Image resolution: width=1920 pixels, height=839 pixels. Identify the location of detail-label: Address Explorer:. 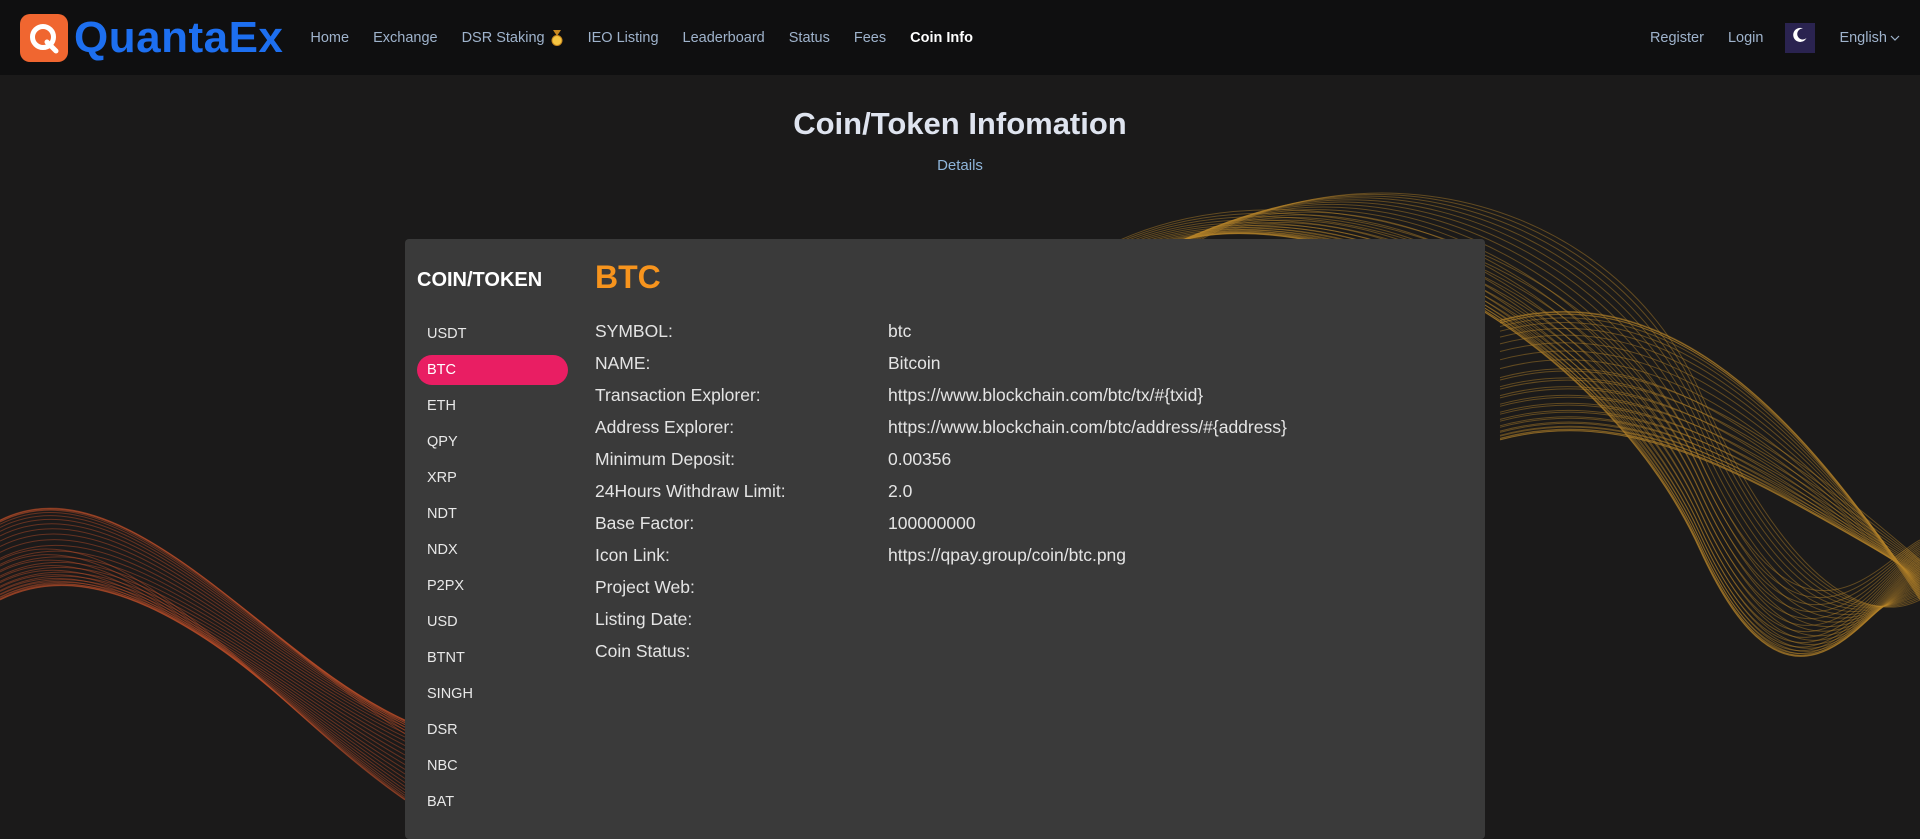
(665, 427).